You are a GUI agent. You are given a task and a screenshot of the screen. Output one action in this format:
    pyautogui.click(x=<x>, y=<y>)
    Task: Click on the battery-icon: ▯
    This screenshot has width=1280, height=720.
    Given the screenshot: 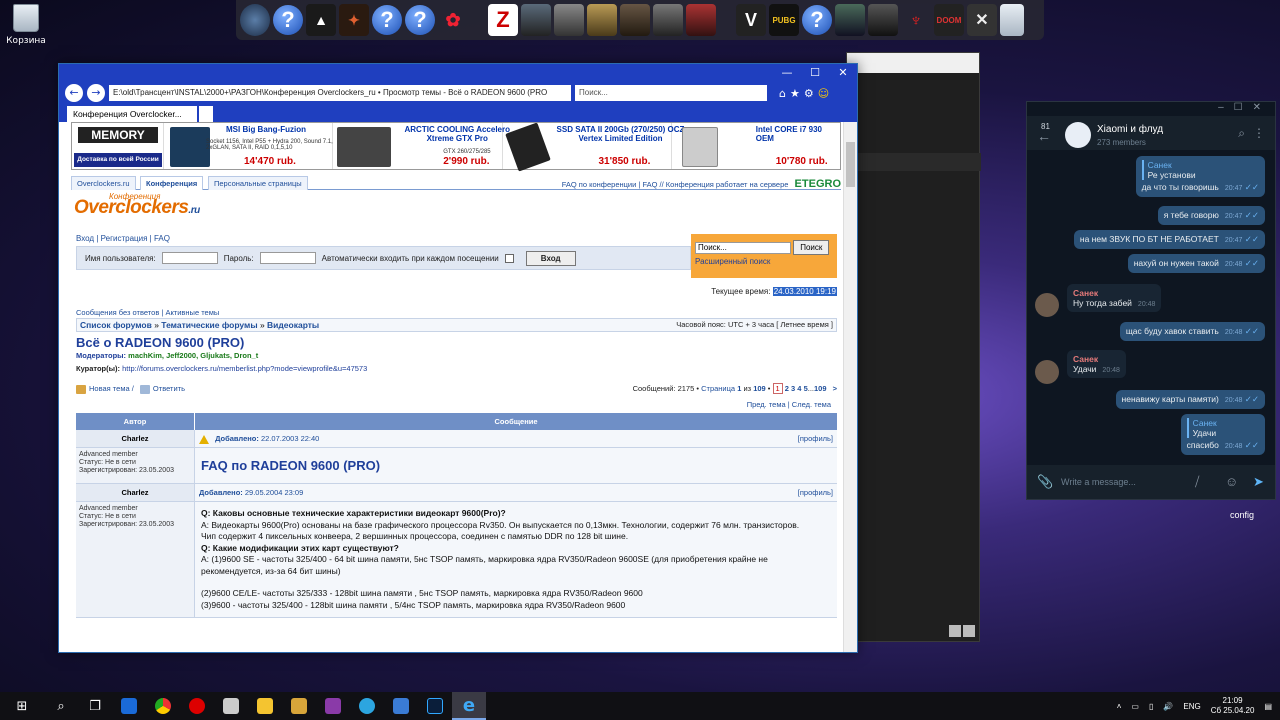 What is the action you would take?
    pyautogui.click(x=1151, y=706)
    